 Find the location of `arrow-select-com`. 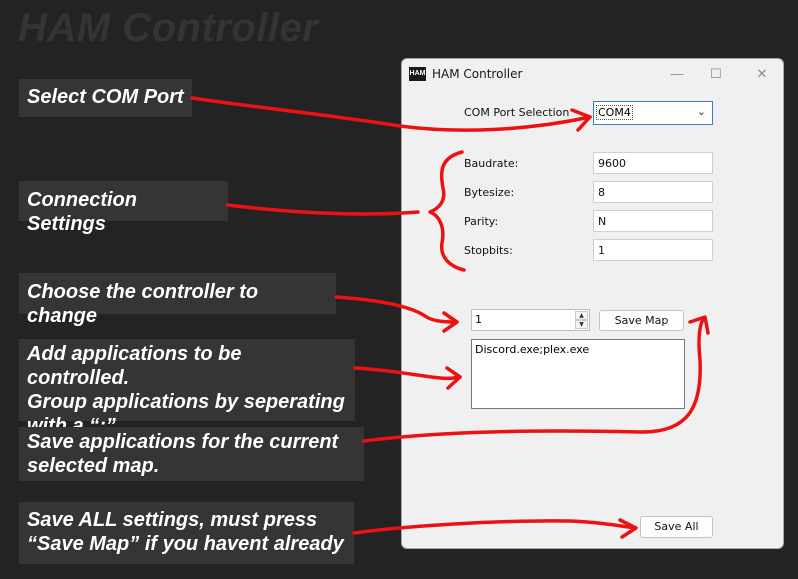

arrow-select-com is located at coordinates (391, 114).